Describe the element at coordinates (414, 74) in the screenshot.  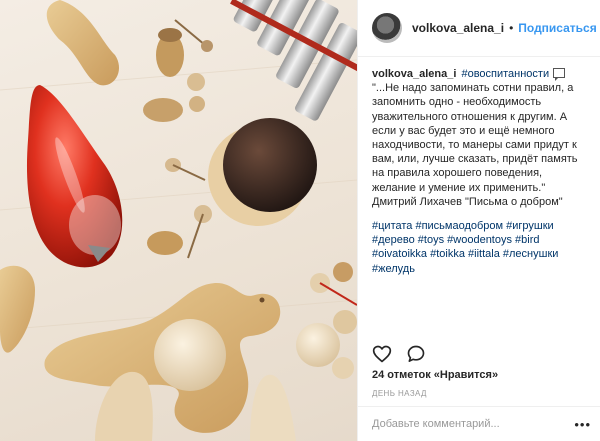
I see `caption-username: volkova_alena_i` at that location.